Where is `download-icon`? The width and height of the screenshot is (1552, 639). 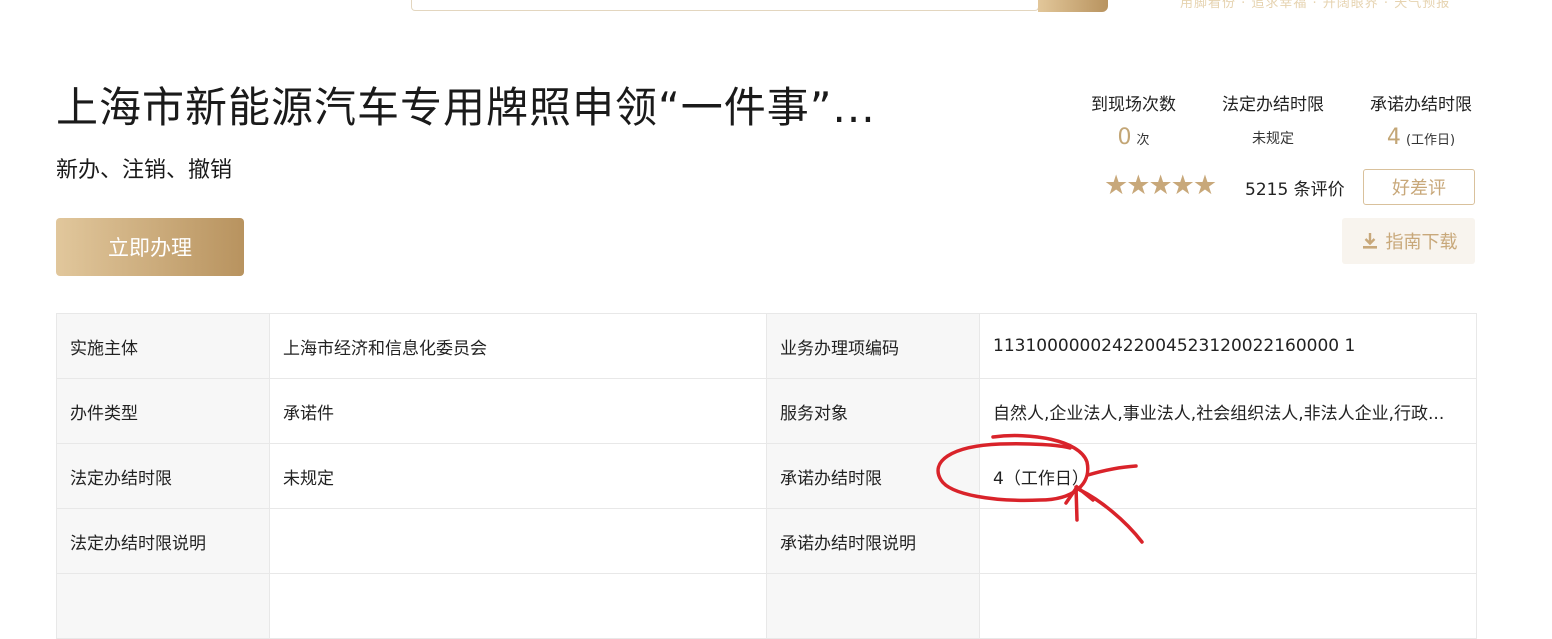 download-icon is located at coordinates (1369, 241).